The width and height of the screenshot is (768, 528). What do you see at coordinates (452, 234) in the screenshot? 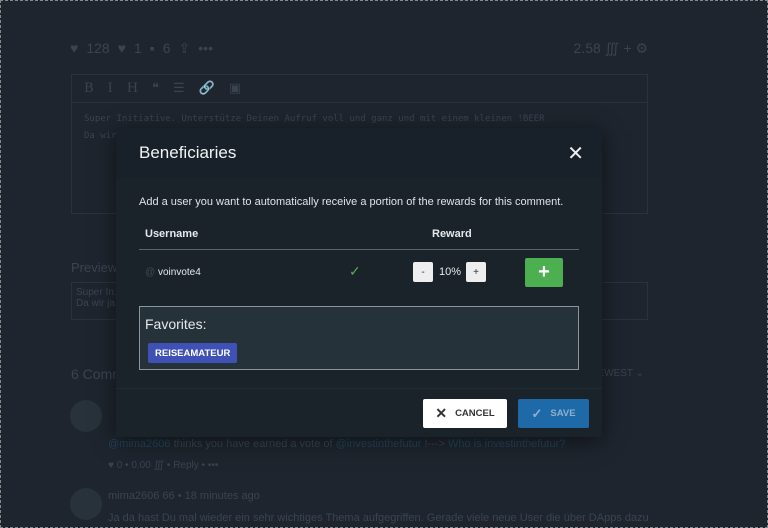
I see `column-reward: Reward` at bounding box center [452, 234].